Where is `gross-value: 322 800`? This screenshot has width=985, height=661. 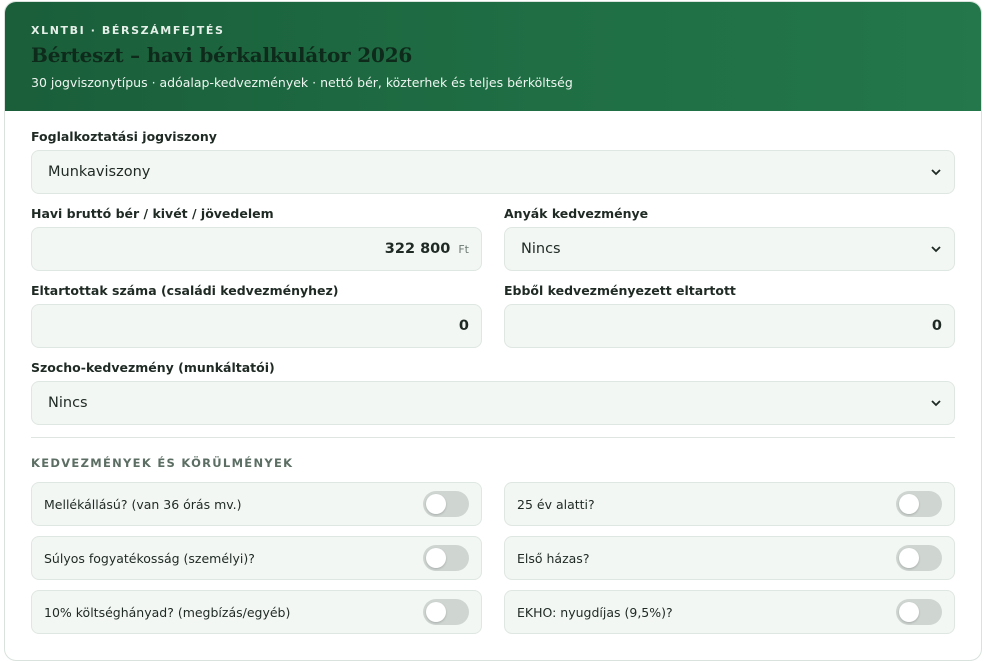 gross-value: 322 800 is located at coordinates (417, 249).